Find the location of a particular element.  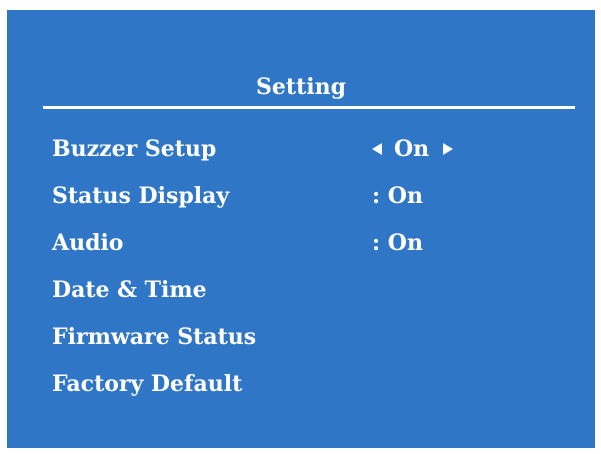

audio-value: : On is located at coordinates (397, 243).